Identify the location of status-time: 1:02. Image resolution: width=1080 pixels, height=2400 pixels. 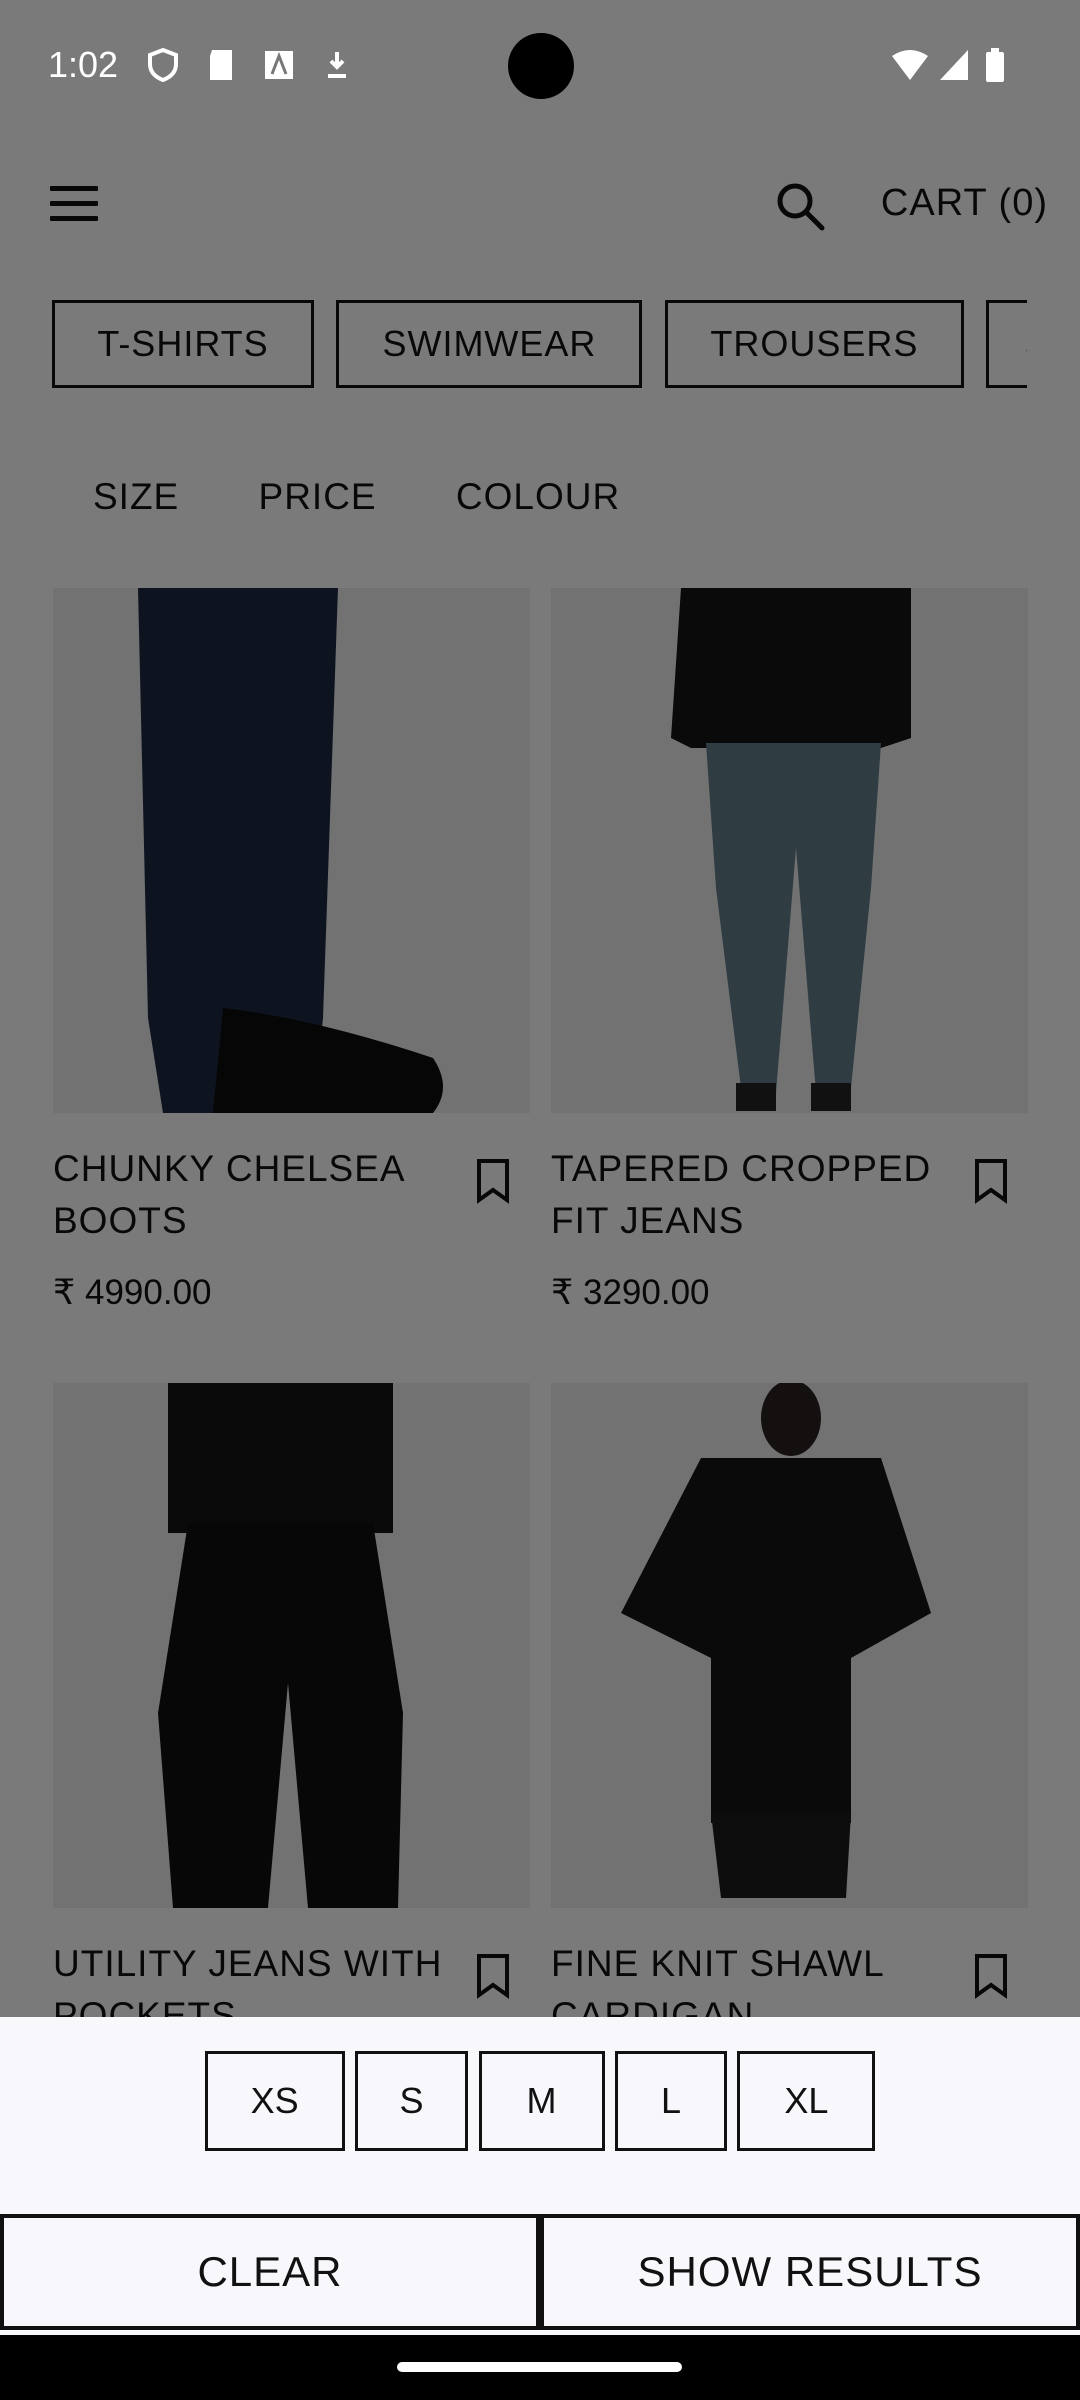
(83, 64).